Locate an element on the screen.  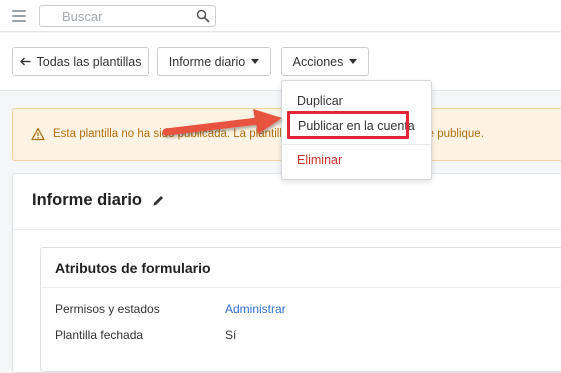
page-title: Informe diario is located at coordinates (87, 200).